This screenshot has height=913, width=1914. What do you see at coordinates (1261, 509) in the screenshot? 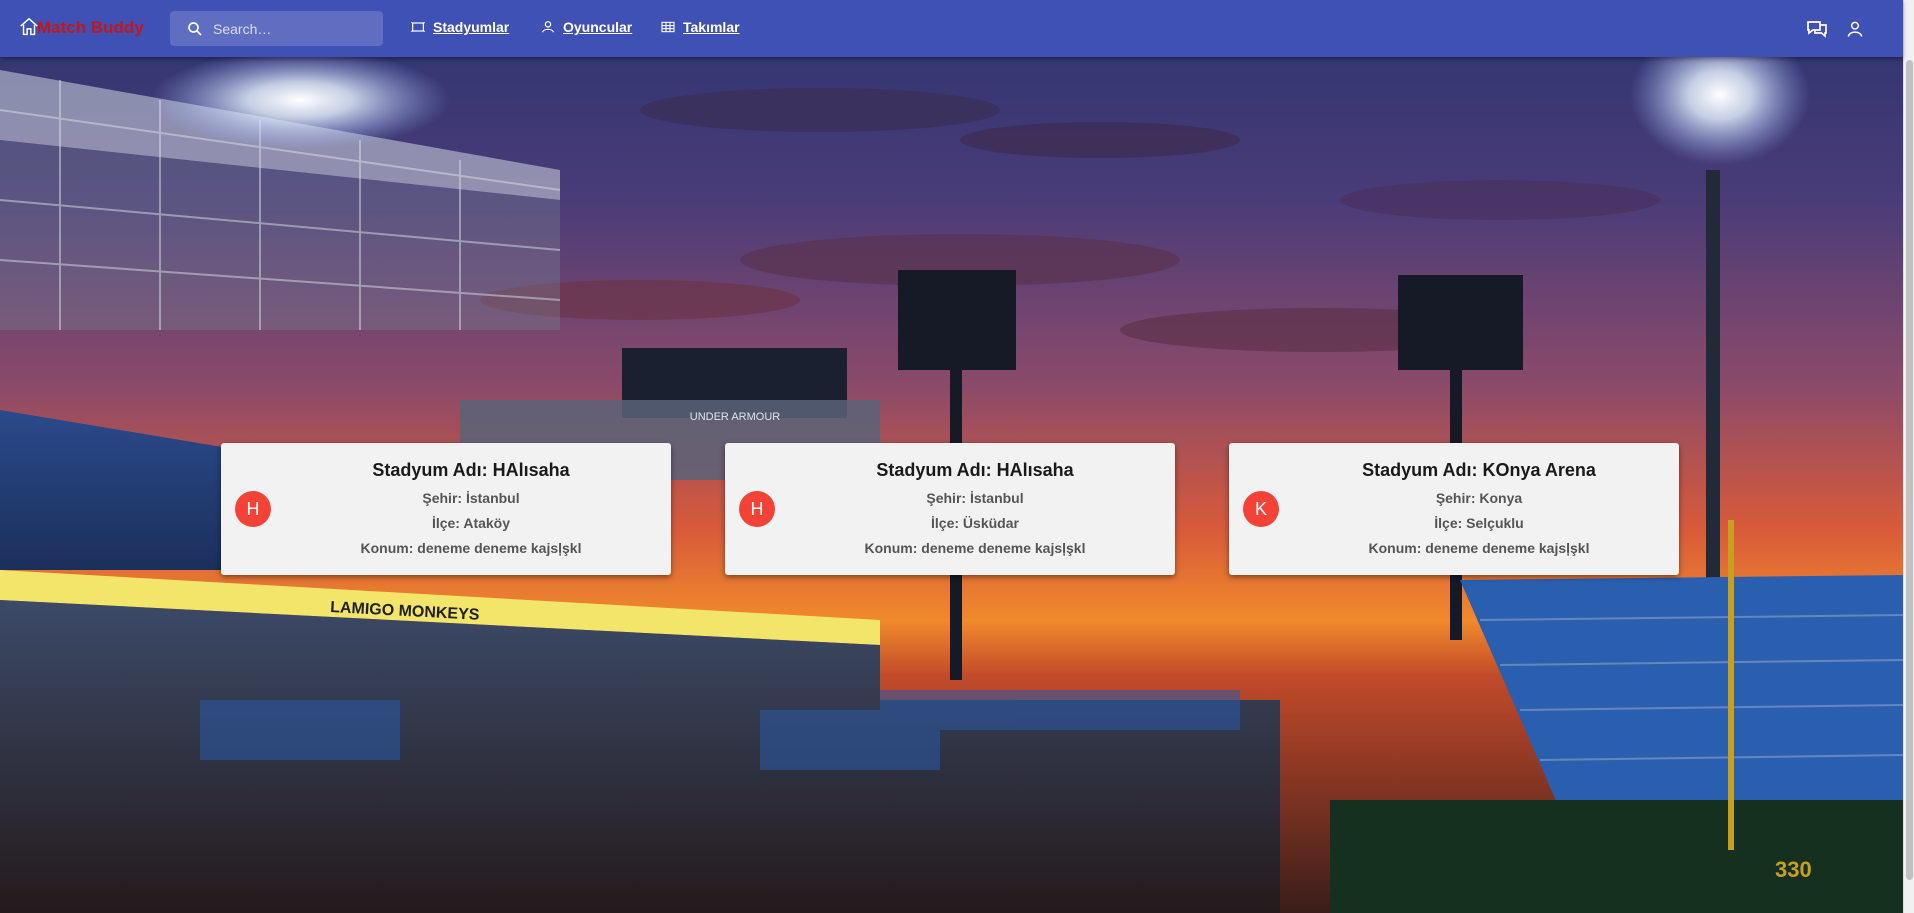
I see `avatar: K` at bounding box center [1261, 509].